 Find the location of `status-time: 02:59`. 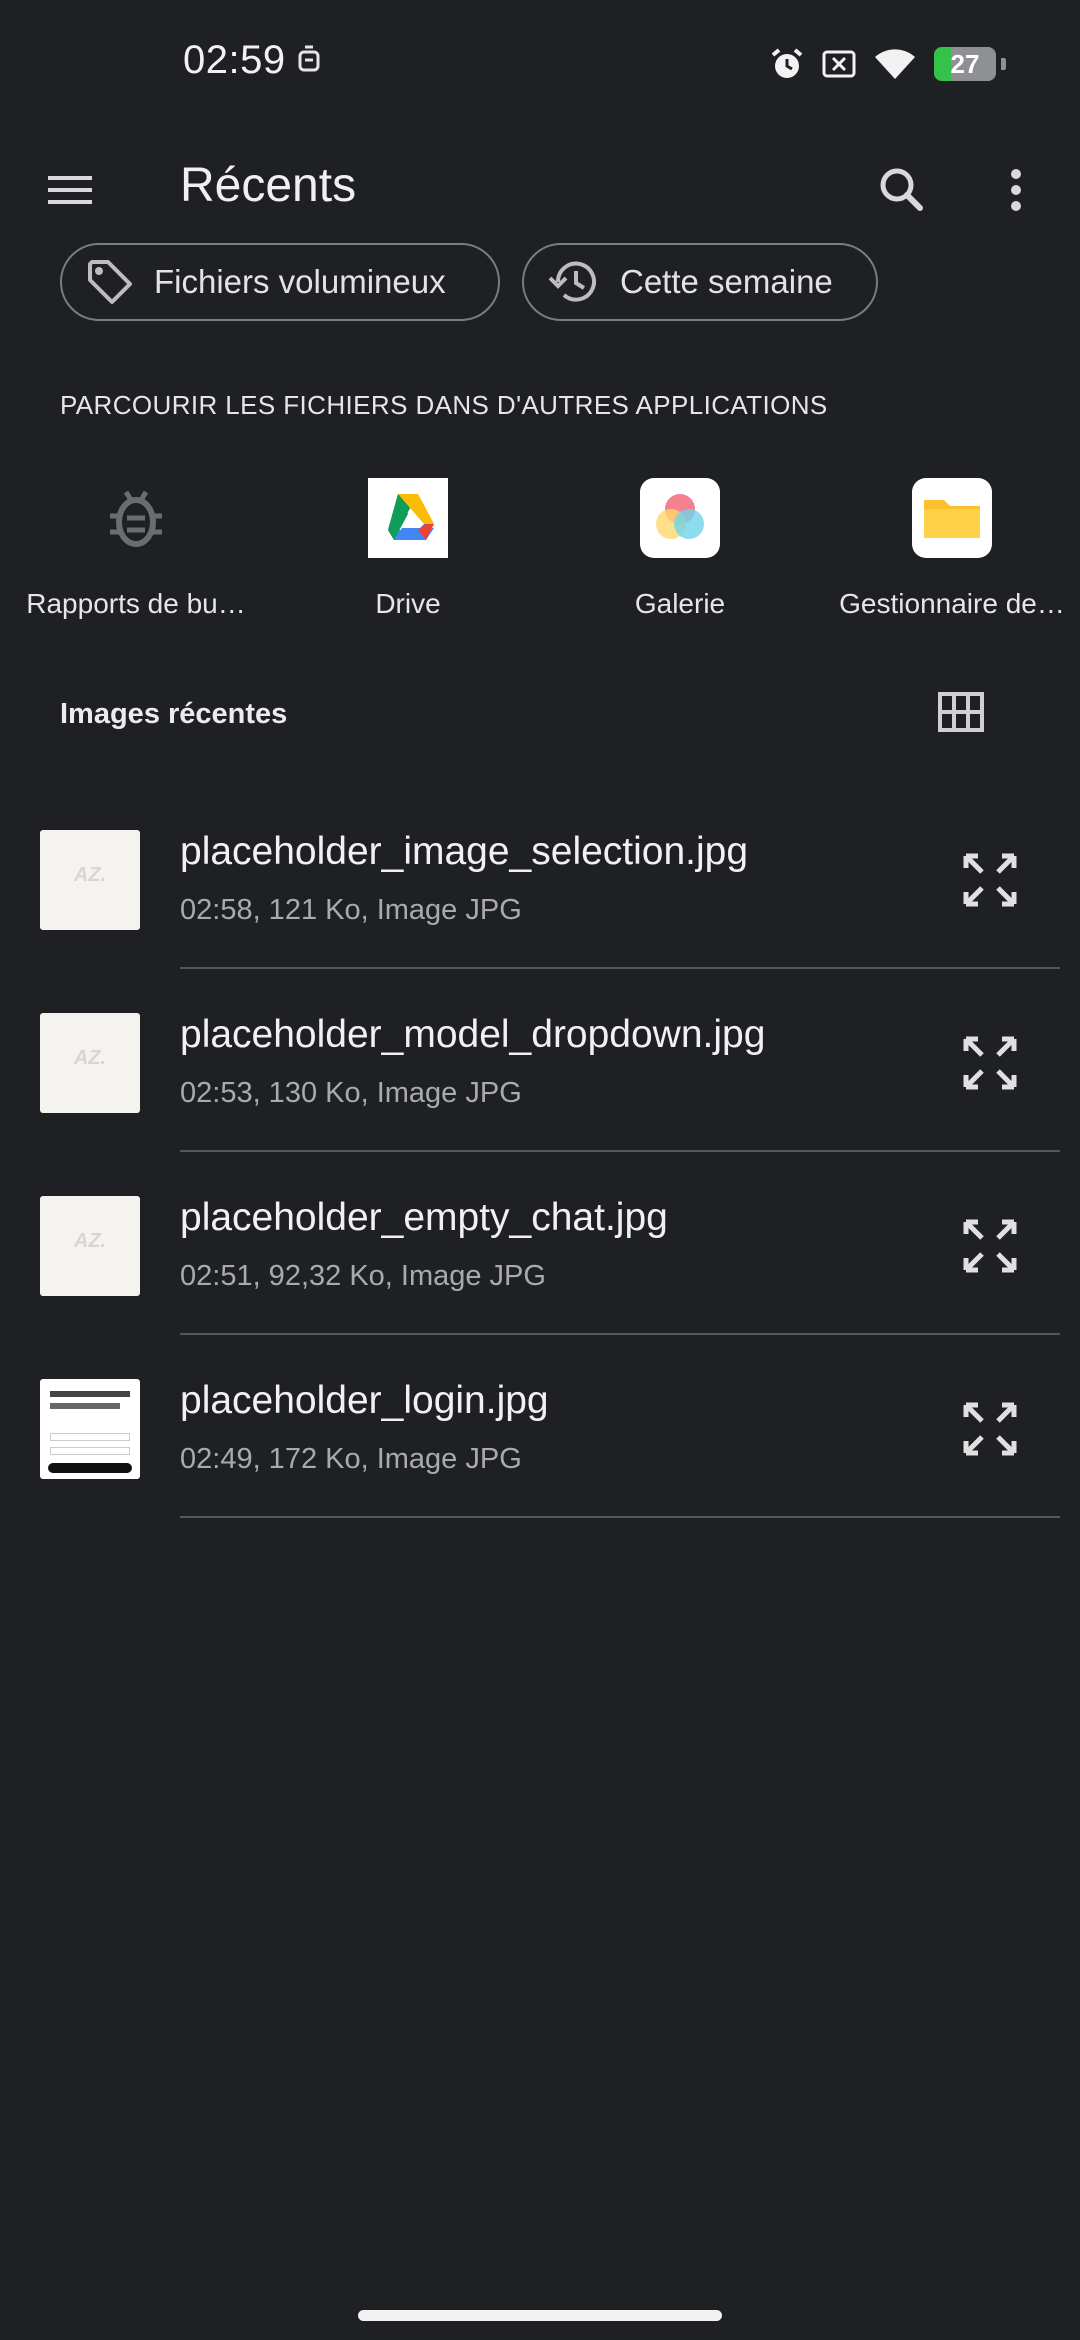

status-time: 02:59 is located at coordinates (234, 60).